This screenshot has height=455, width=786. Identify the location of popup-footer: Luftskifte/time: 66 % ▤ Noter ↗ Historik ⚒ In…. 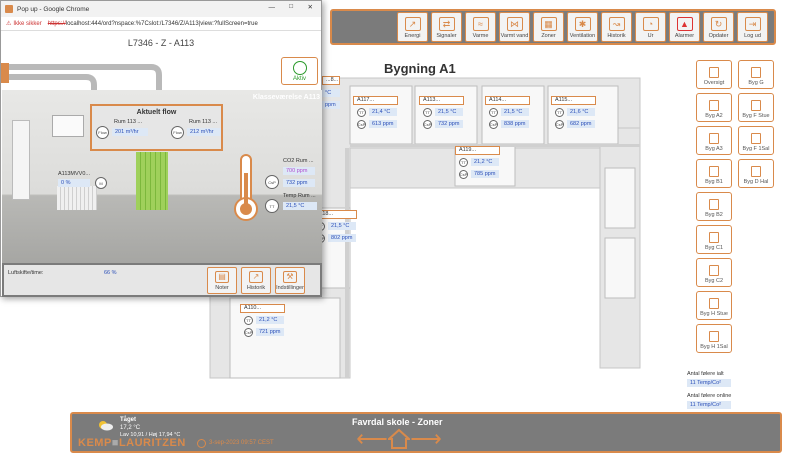
(162, 280).